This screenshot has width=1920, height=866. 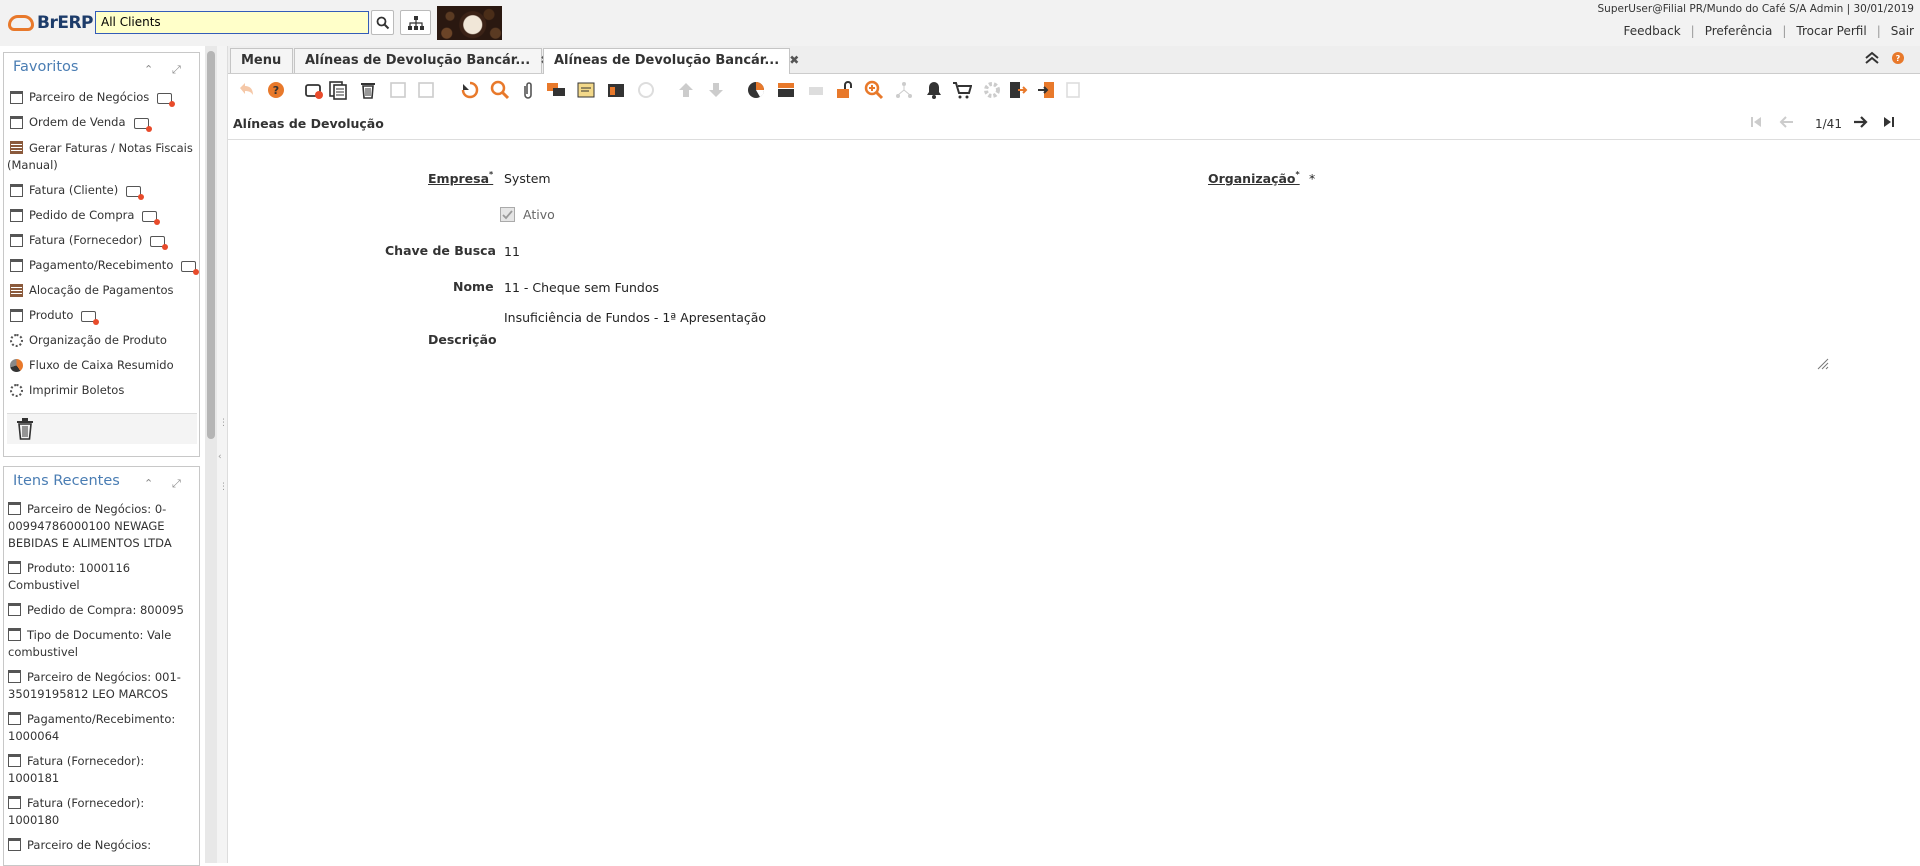 What do you see at coordinates (102, 191) in the screenshot?
I see `favorite-item: Fatura (Cliente)` at bounding box center [102, 191].